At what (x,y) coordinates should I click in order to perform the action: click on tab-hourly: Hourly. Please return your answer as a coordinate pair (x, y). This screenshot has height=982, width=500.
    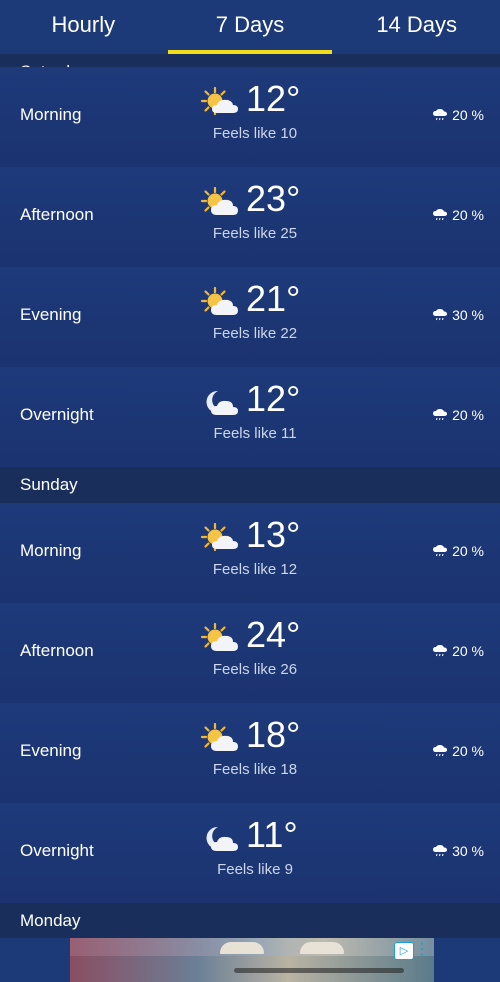
    Looking at the image, I should click on (83, 27).